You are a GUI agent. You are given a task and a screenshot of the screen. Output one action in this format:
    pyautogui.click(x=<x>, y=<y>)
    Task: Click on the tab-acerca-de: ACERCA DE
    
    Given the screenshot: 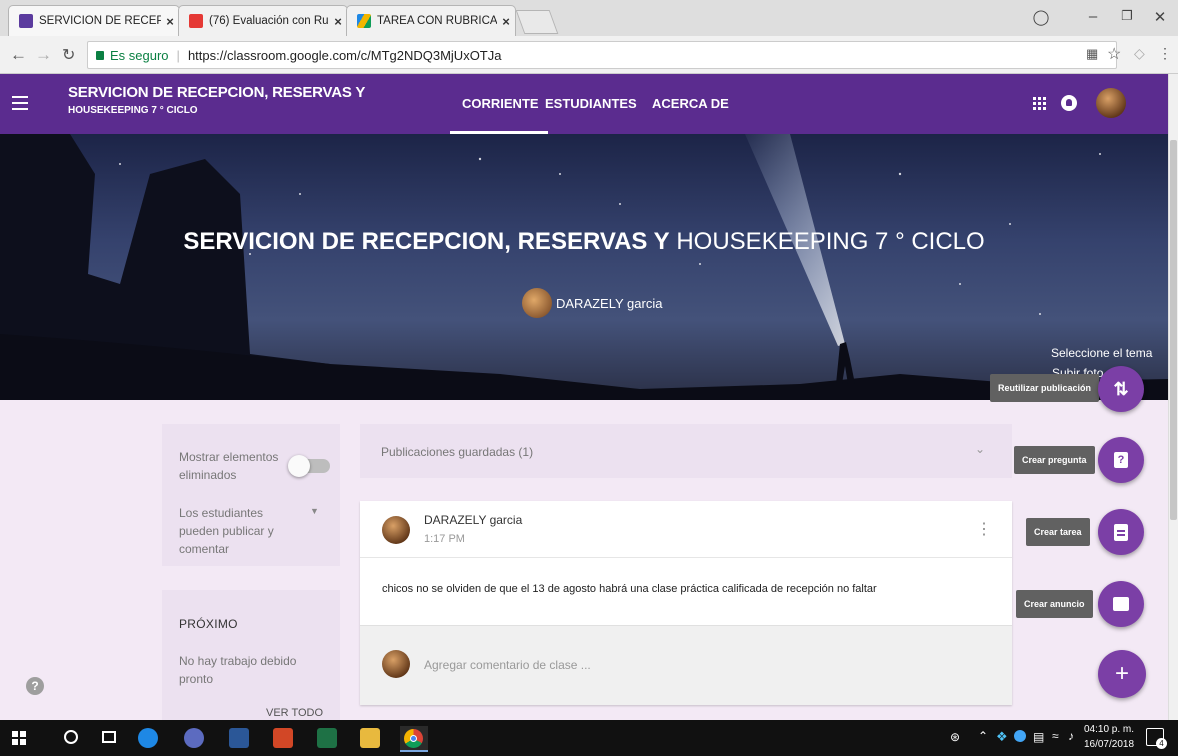 What is the action you would take?
    pyautogui.click(x=690, y=103)
    